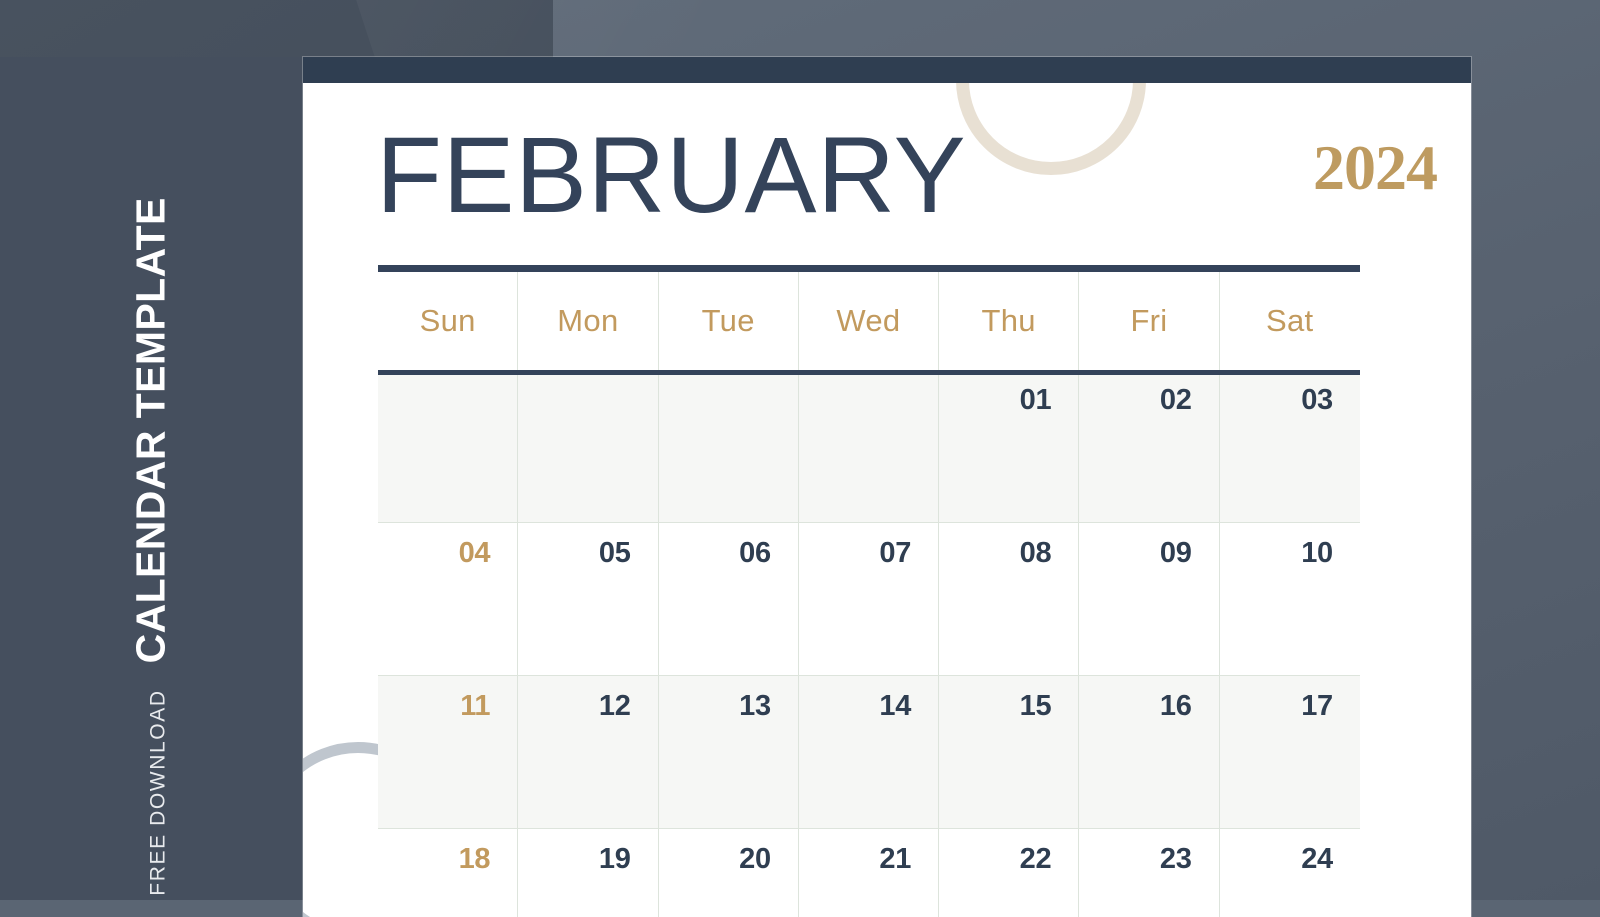 This screenshot has height=917, width=1600. What do you see at coordinates (1175, 400) in the screenshot?
I see `date-number: 02` at bounding box center [1175, 400].